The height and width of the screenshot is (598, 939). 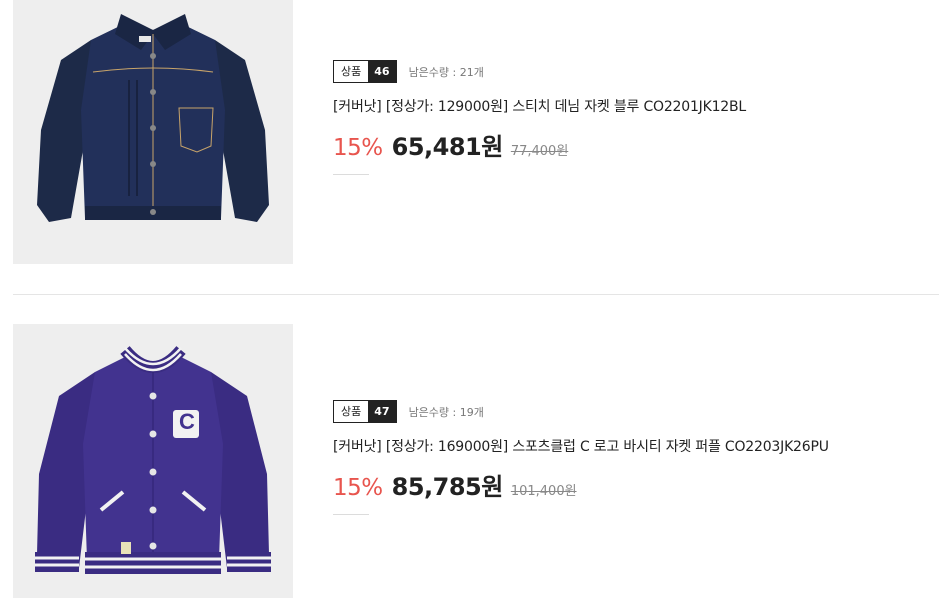 I want to click on item-divider, so click(x=476, y=294).